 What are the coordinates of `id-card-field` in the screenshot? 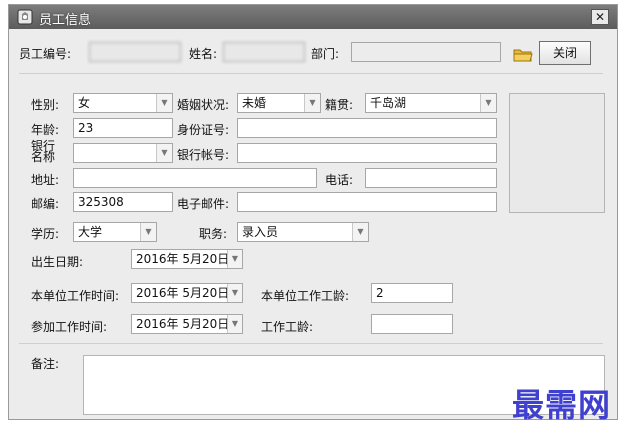 It's located at (367, 128).